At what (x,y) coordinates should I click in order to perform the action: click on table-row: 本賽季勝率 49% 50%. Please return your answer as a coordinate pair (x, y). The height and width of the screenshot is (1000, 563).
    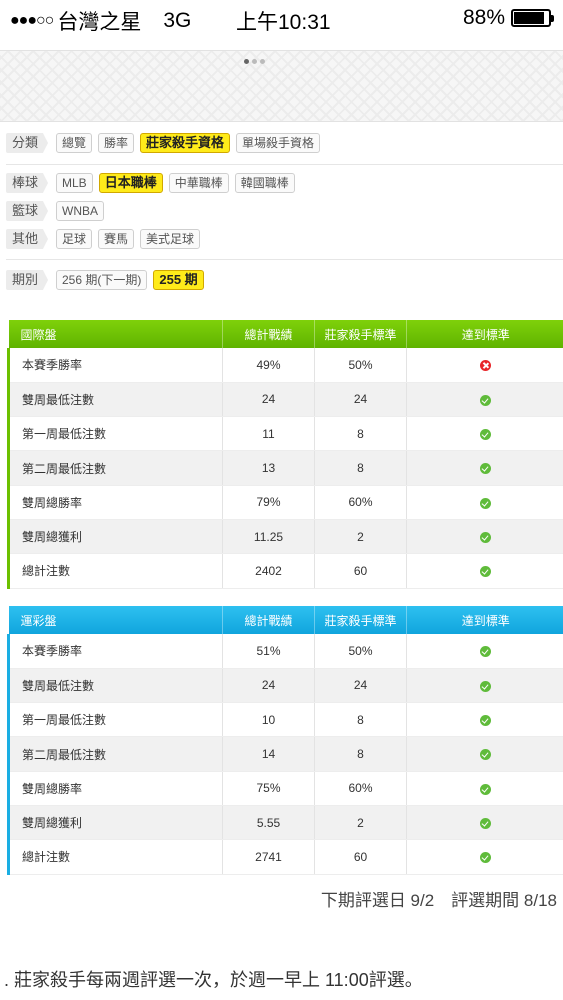
    Looking at the image, I should click on (285, 365).